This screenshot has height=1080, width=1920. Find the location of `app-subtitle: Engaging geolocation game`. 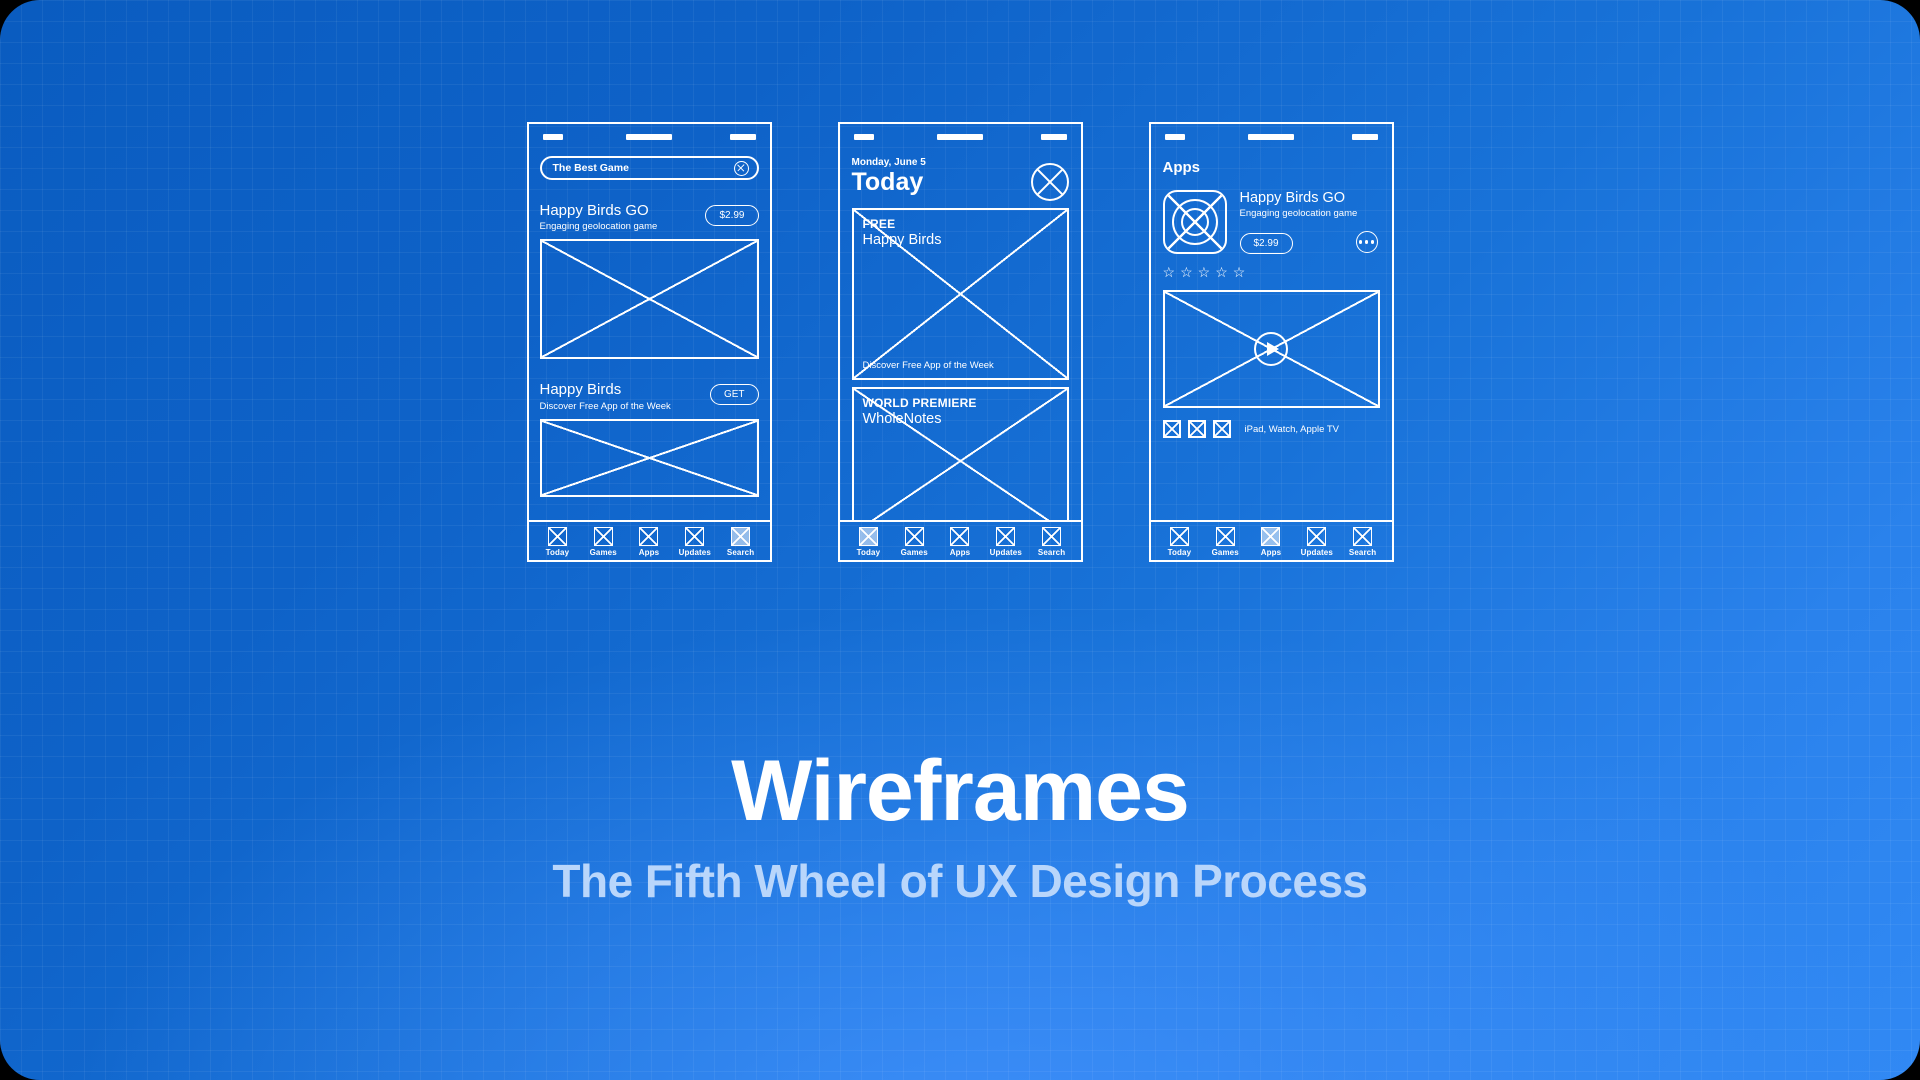

app-subtitle: Engaging geolocation game is located at coordinates (1298, 213).